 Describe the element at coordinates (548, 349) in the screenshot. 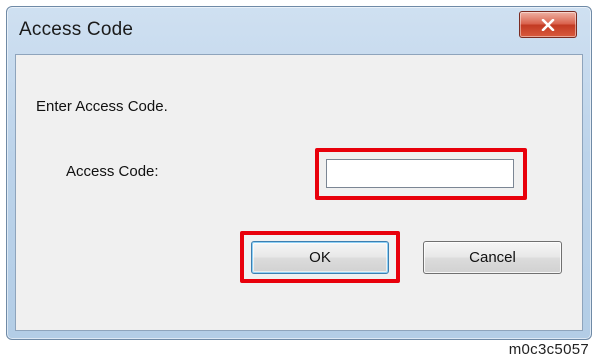

I see `figure-id: m0c3c5057` at that location.